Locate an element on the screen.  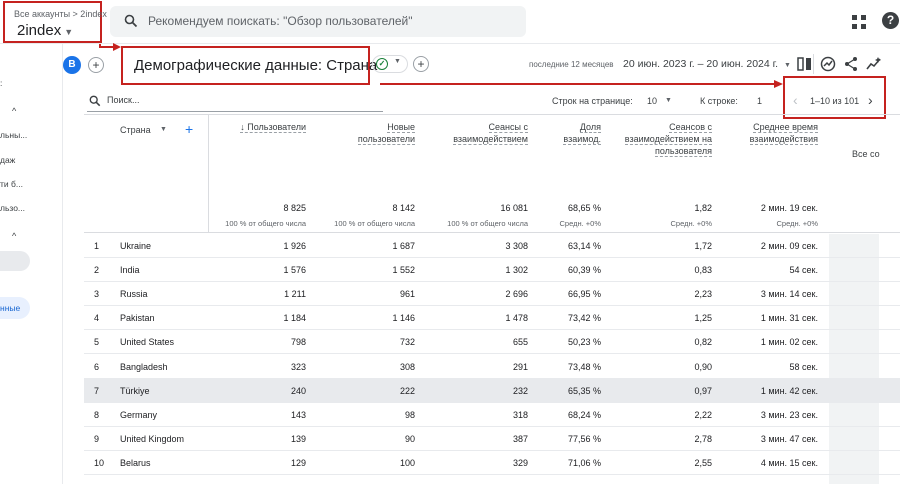
column-header-engagement-rate: Доля взаимод. is located at coordinates (573, 133).